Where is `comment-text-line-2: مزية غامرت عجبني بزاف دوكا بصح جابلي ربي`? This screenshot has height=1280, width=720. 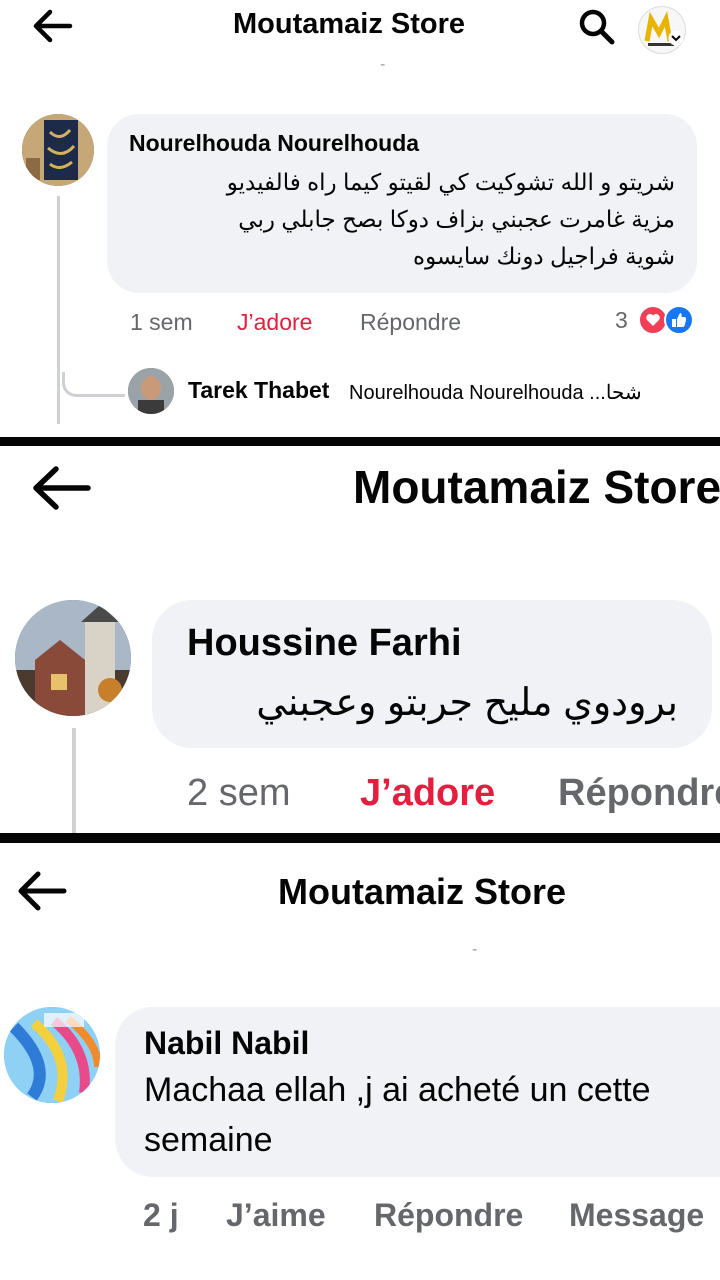 comment-text-line-2: مزية غامرت عجبني بزاف دوكا بصح جابلي ربي is located at coordinates (456, 219).